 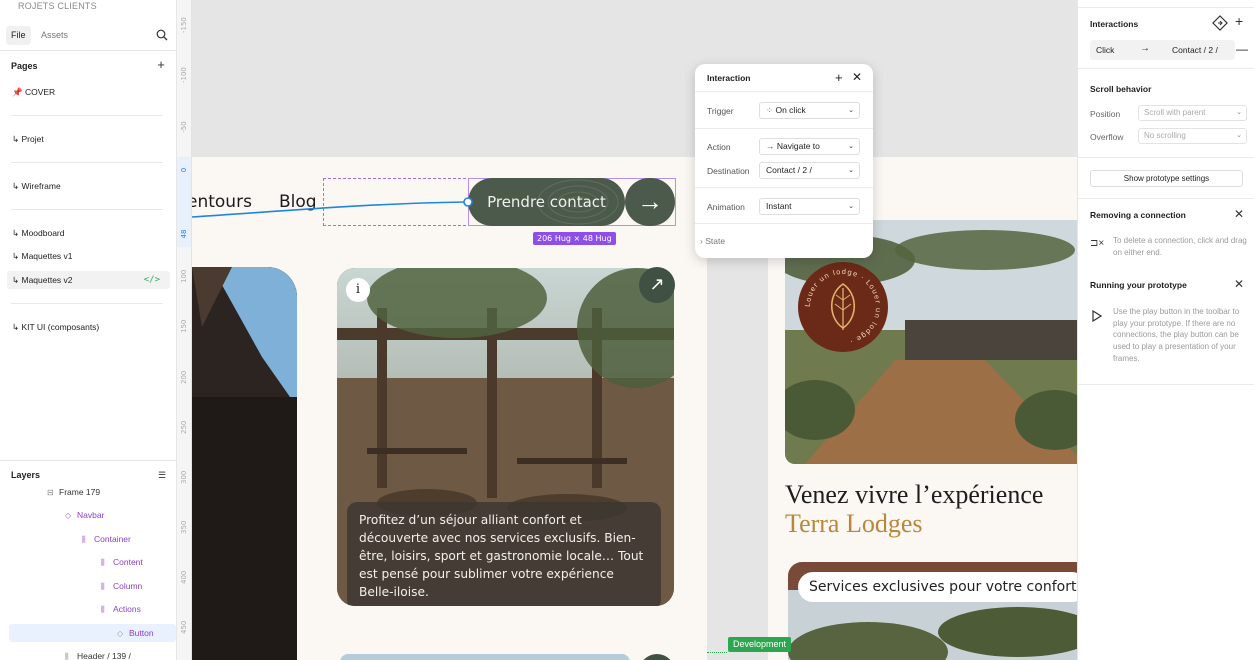 What do you see at coordinates (121, 609) in the screenshot?
I see `layer-item: ⫼ Actions` at bounding box center [121, 609].